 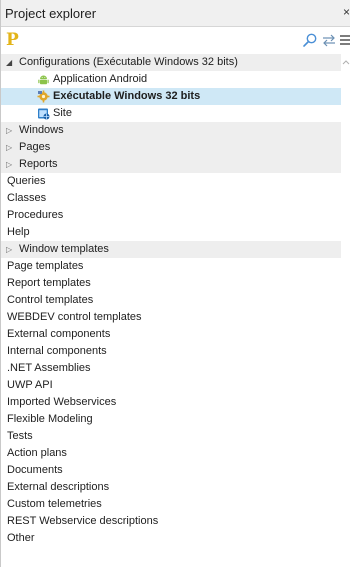 I want to click on tree-item-label: Exécutable Windows 32 bits, so click(x=127, y=96).